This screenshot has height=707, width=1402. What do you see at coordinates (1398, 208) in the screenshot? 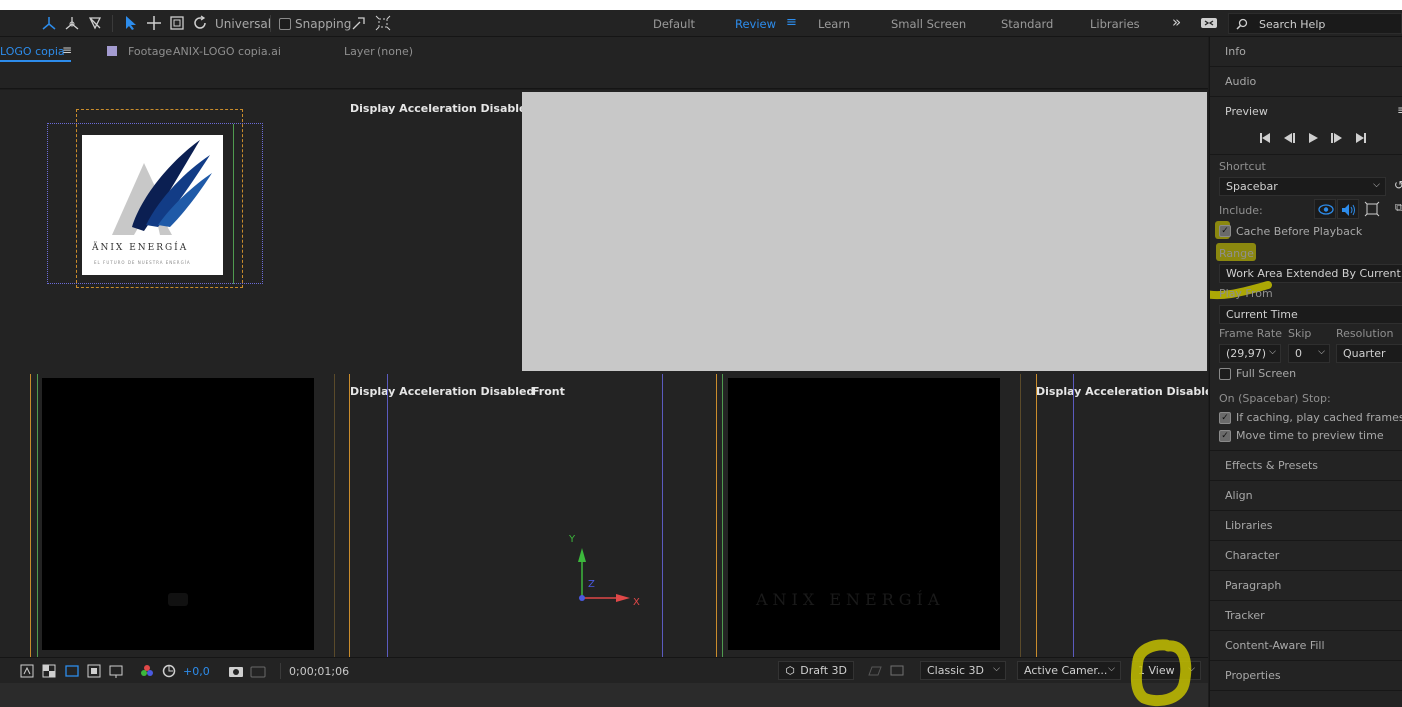
I see `pop-out-icon: ⧉` at bounding box center [1398, 208].